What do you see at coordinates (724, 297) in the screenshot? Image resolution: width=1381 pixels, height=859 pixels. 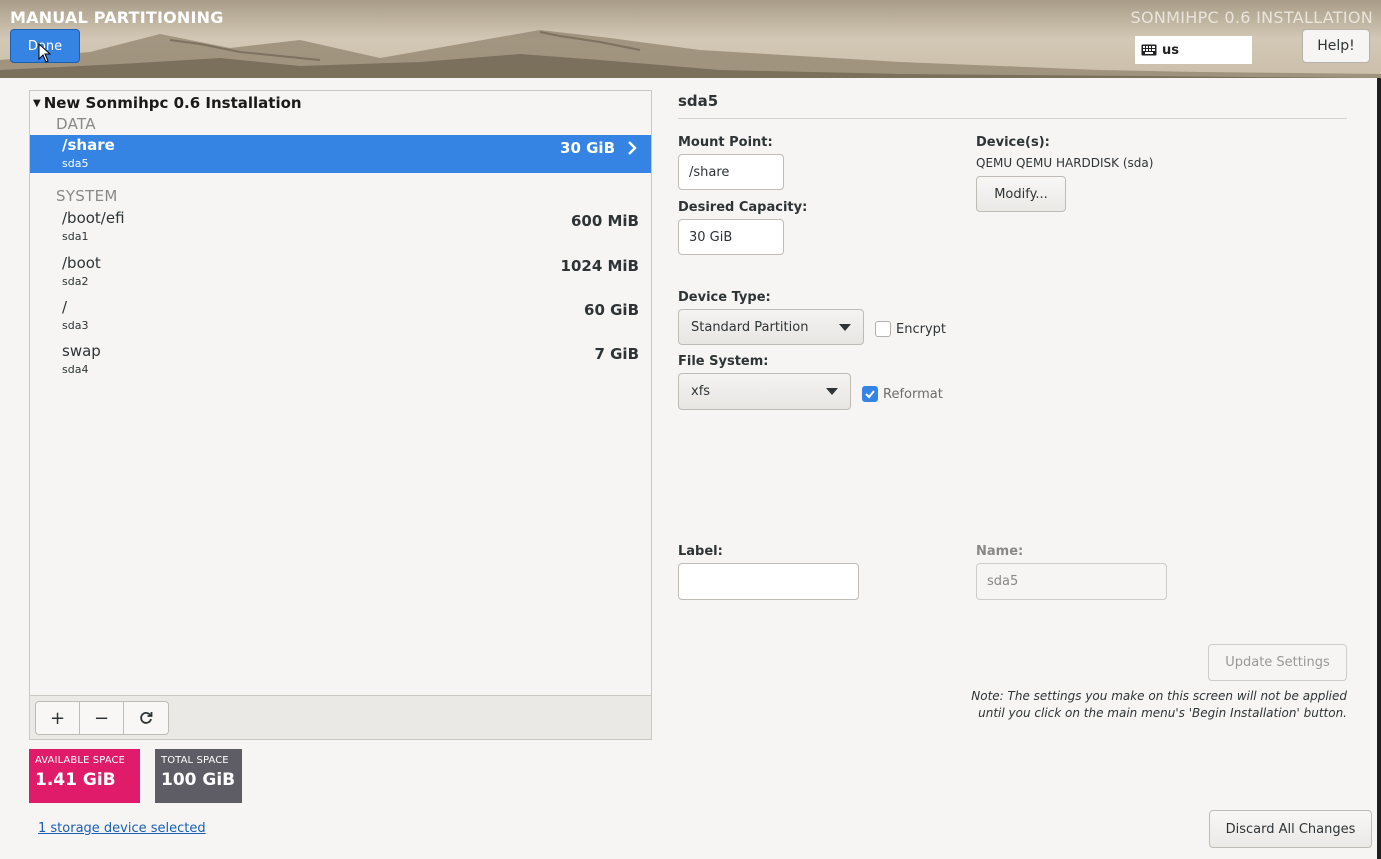 I see `device-type-label: Device Type:` at bounding box center [724, 297].